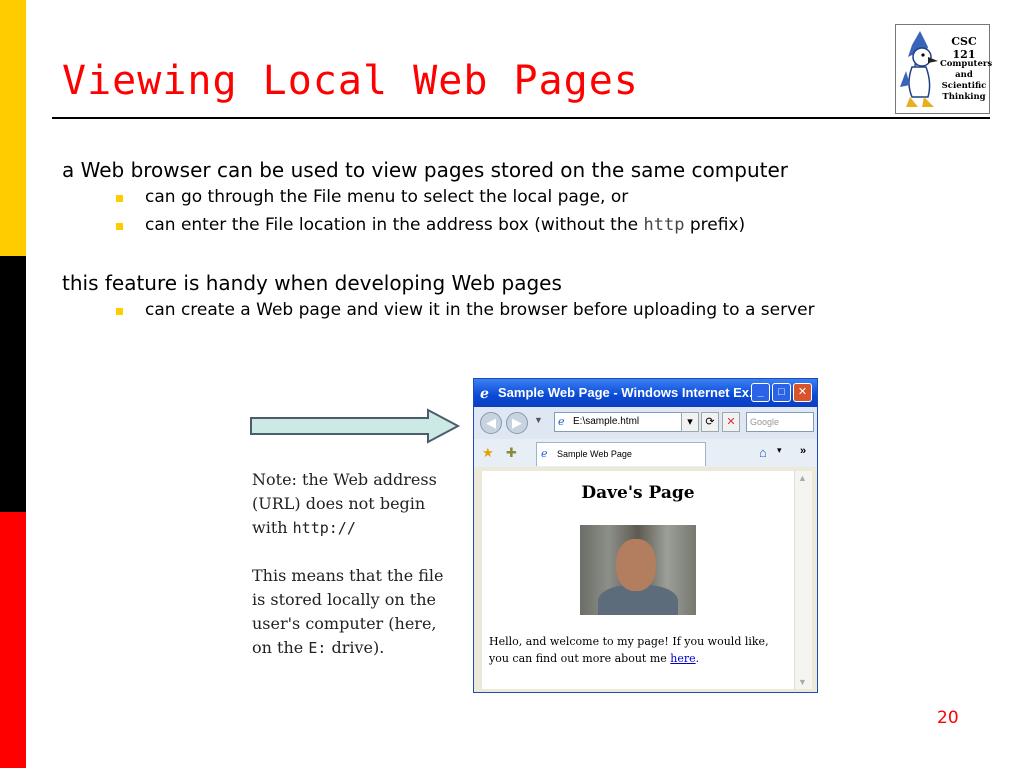 The height and width of the screenshot is (768, 1024). Describe the element at coordinates (511, 453) in the screenshot. I see `add-favorite-icon: ✚` at that location.